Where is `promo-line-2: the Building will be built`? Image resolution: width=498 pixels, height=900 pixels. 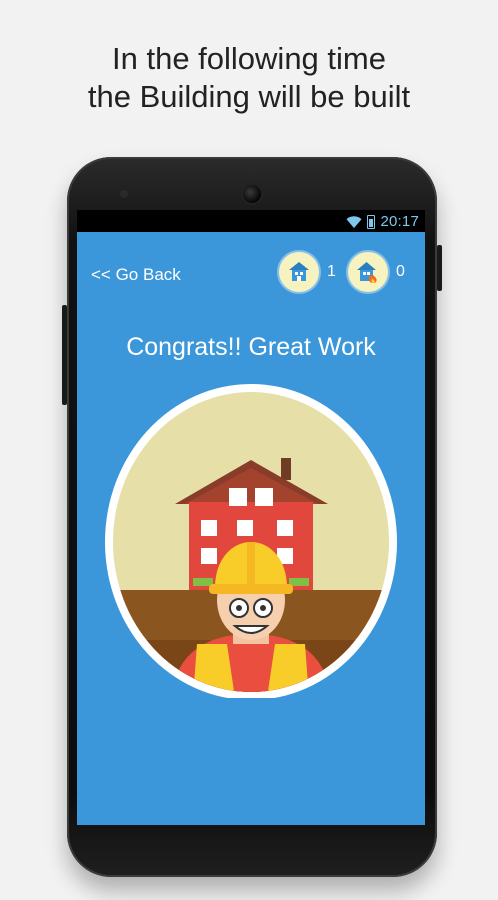
promo-line-2: the Building will be built is located at coordinates (249, 96).